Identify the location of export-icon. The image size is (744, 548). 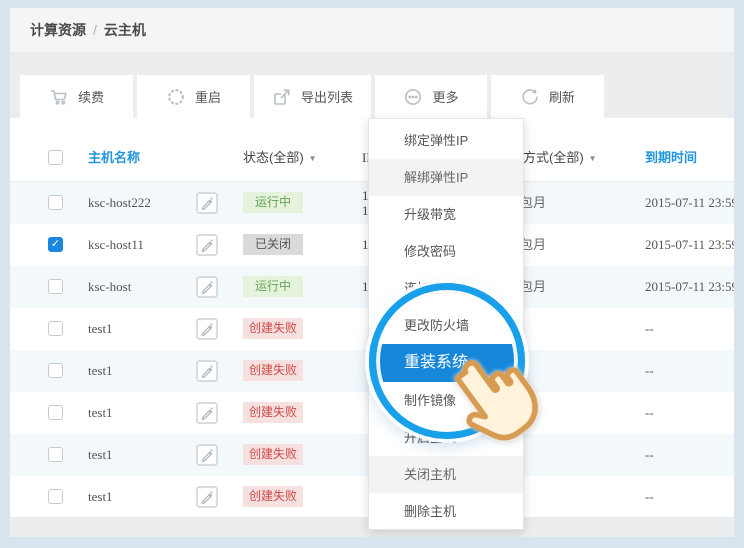
(282, 97).